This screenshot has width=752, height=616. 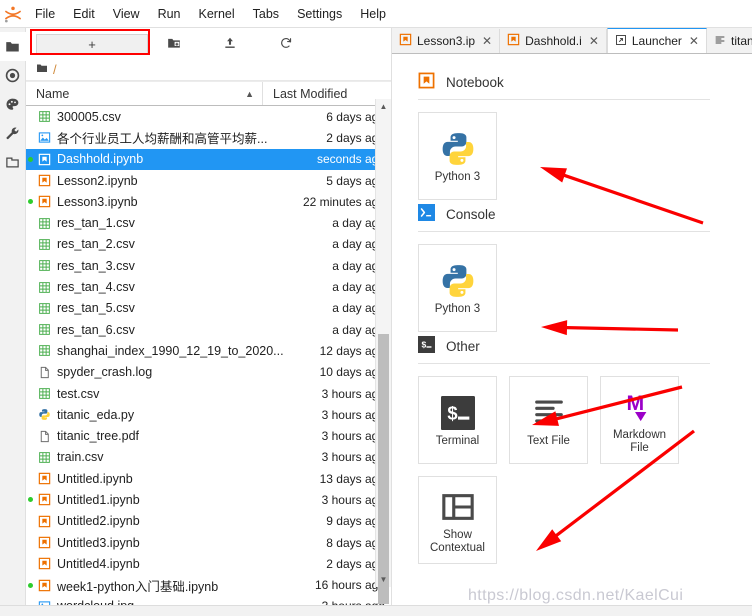 What do you see at coordinates (639, 420) in the screenshot?
I see `launcher-card-markdown-file: M Markdown File` at bounding box center [639, 420].